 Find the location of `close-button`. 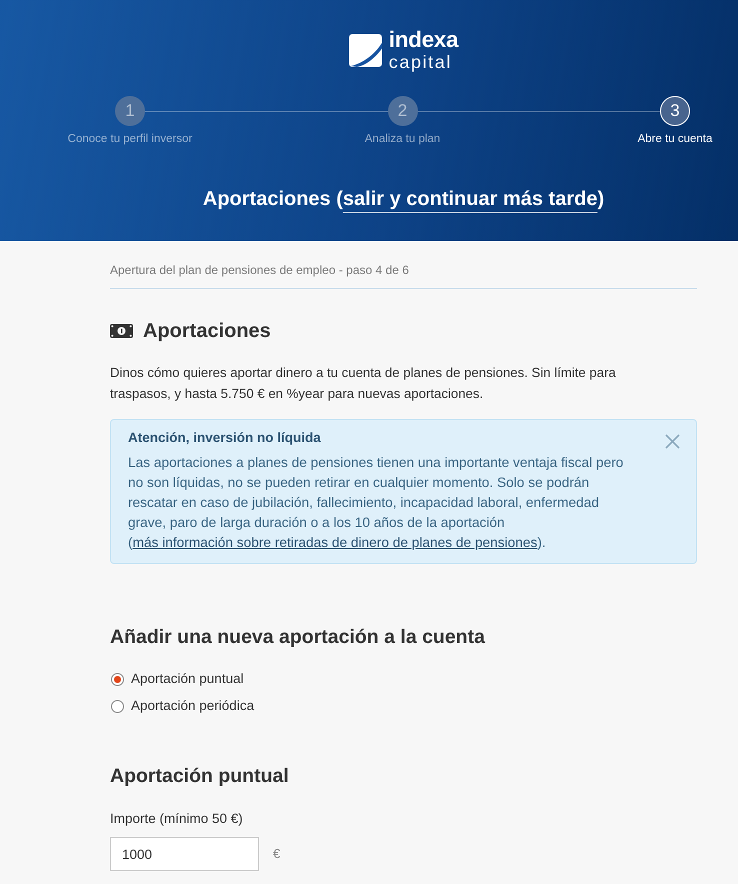

close-button is located at coordinates (672, 441).